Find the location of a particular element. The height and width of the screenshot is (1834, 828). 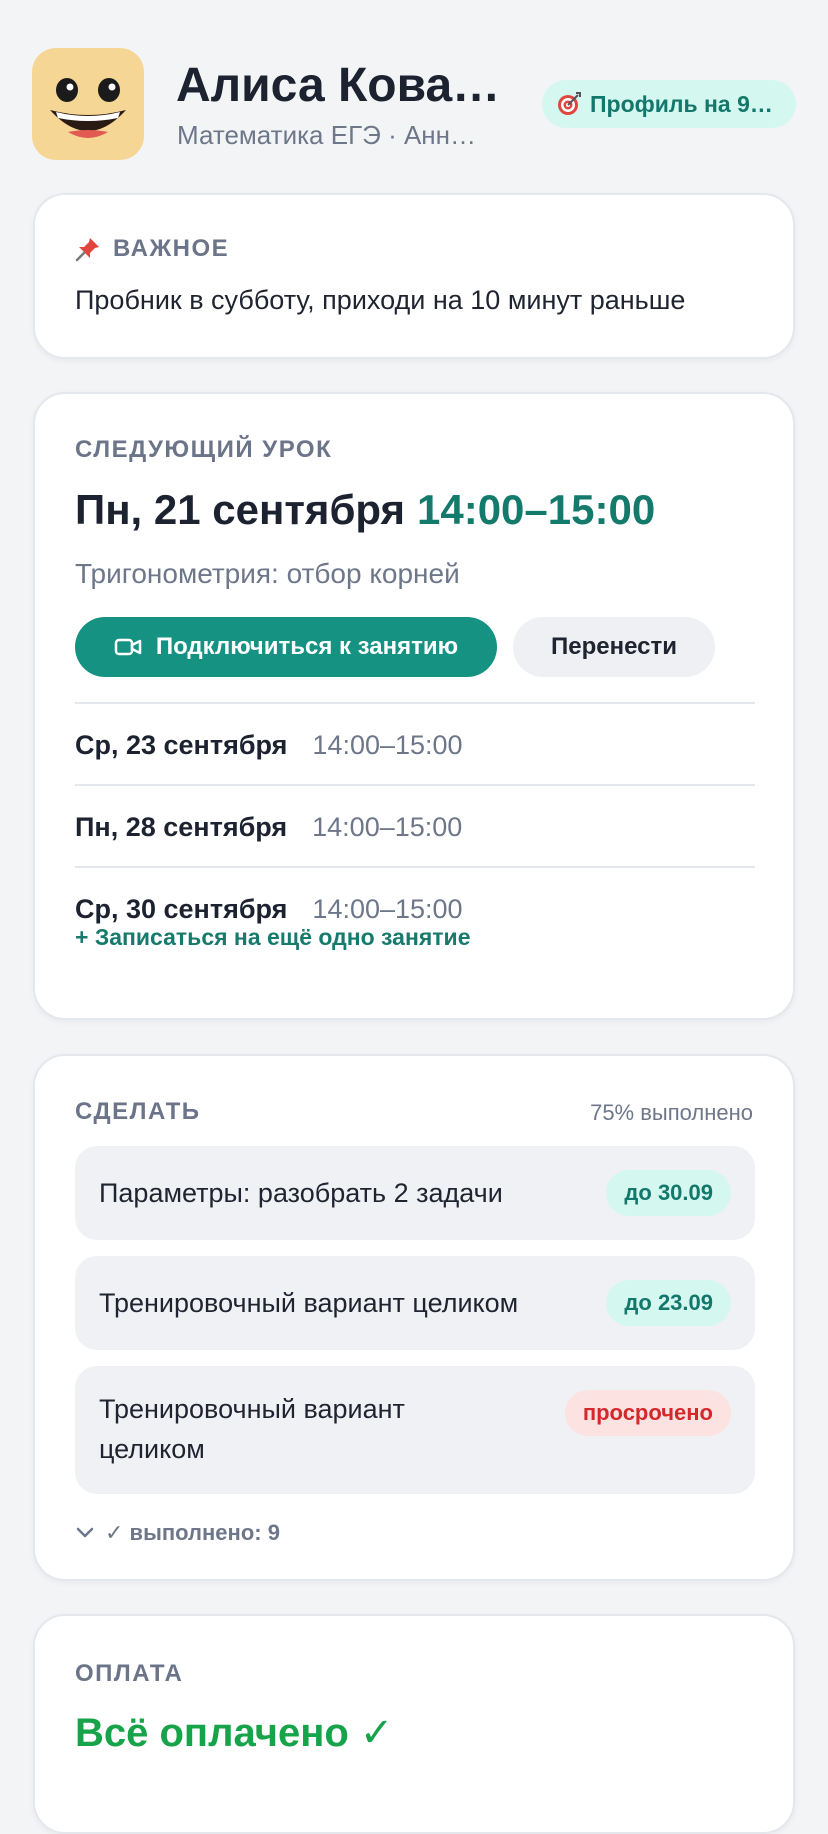

chevron-down-icon is located at coordinates (85, 1532).